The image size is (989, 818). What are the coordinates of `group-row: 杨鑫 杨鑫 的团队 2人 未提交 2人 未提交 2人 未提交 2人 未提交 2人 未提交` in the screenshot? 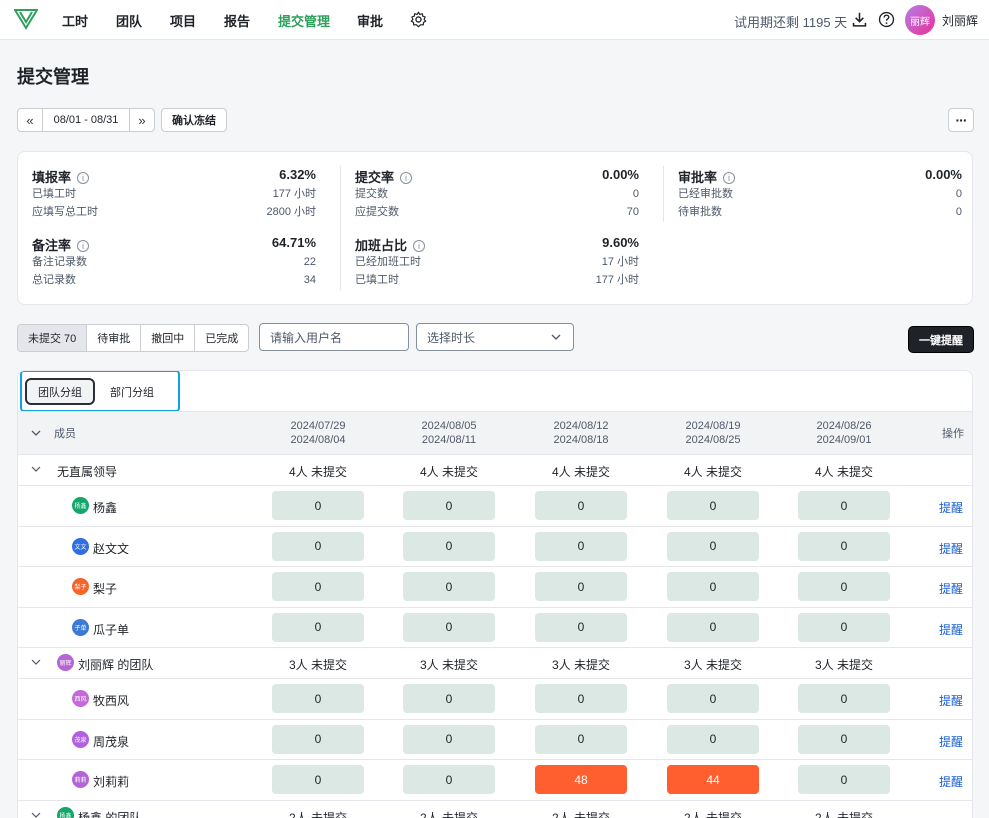 It's located at (495, 809).